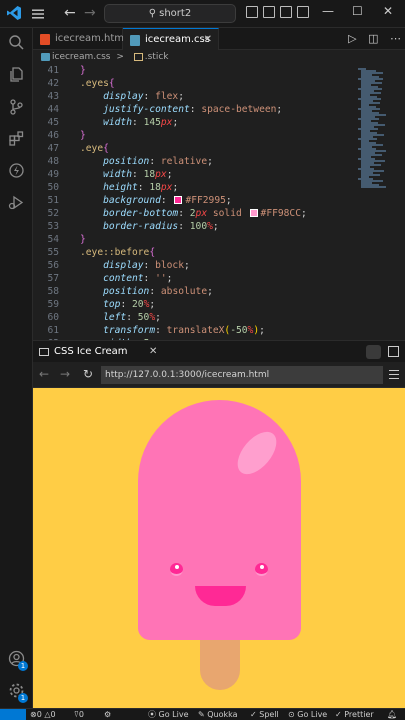 The width and height of the screenshot is (405, 720). I want to click on quokka-item: ✎ Quokka, so click(218, 714).